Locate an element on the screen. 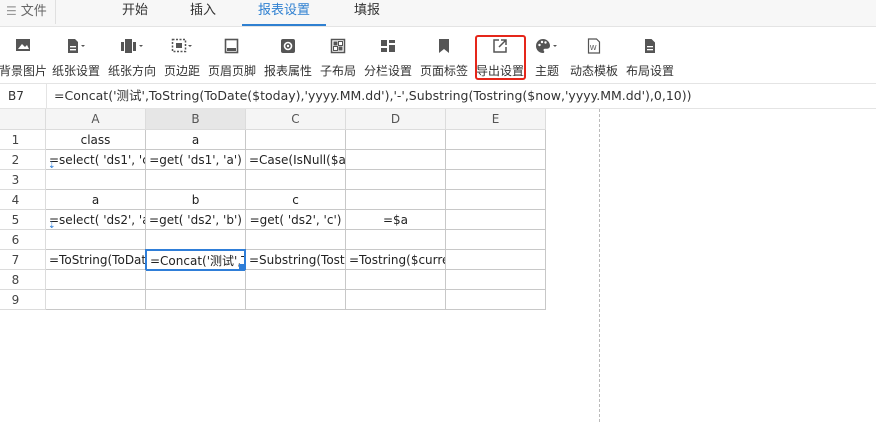 The width and height of the screenshot is (876, 422). cell-a5: =select( 'ds2', 'a') ⇣ is located at coordinates (96, 220).